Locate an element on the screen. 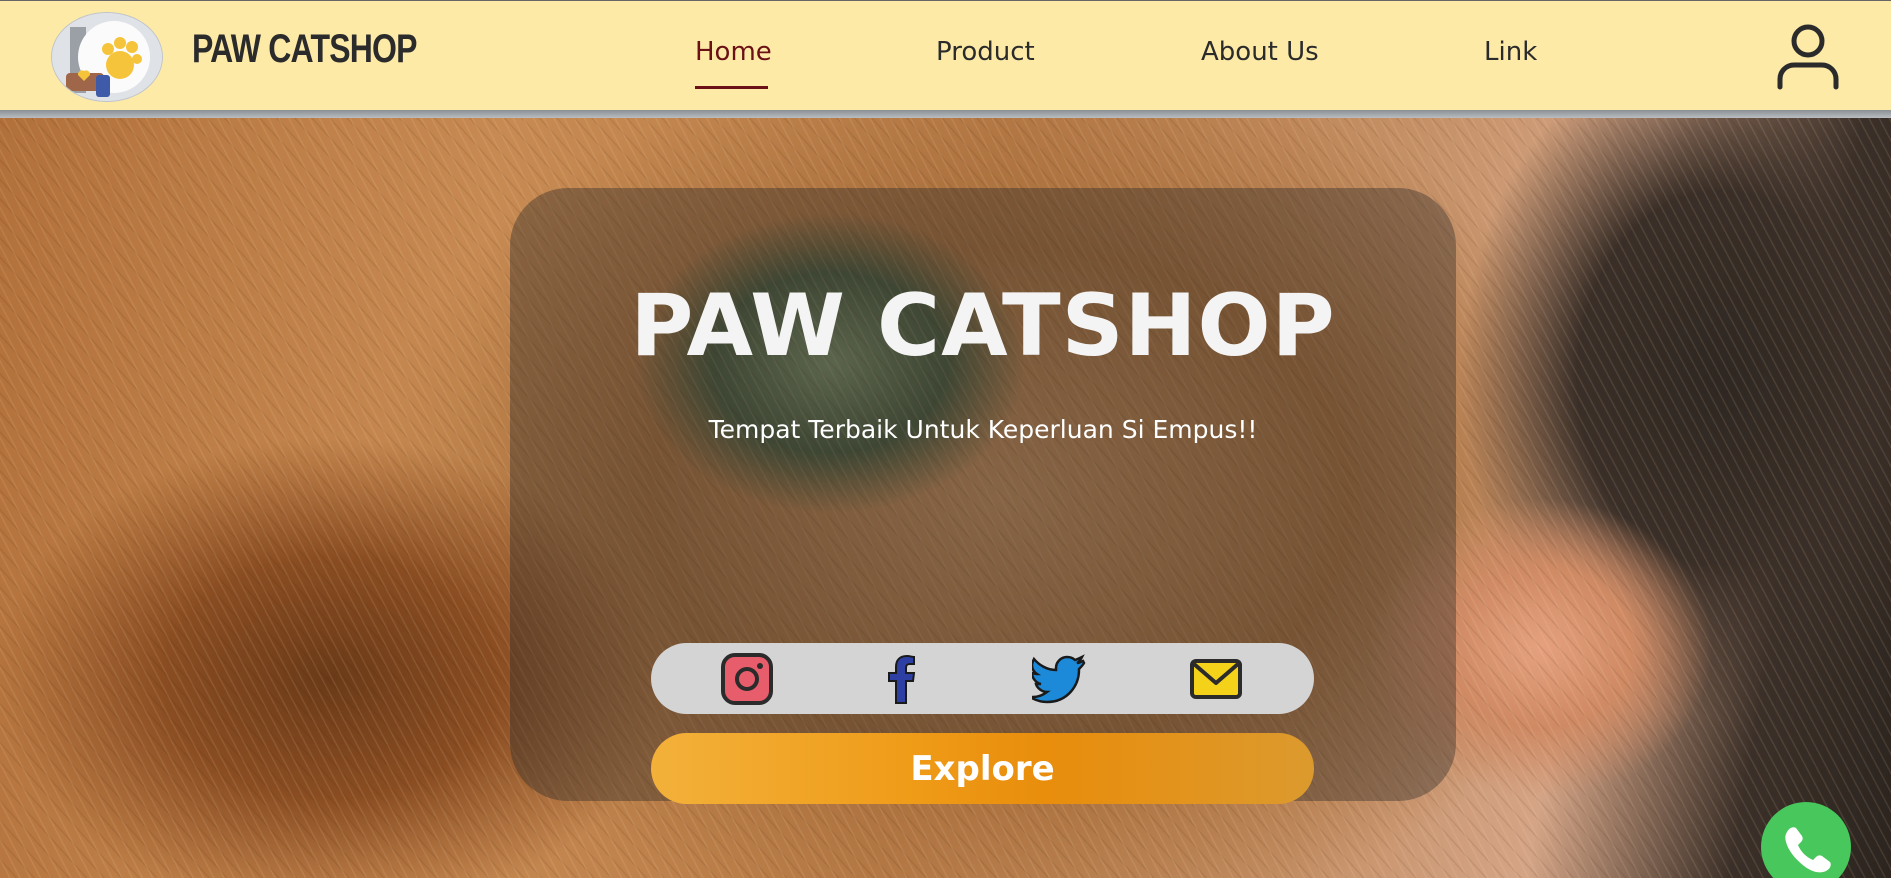 The width and height of the screenshot is (1891, 880). logo is located at coordinates (107, 57).